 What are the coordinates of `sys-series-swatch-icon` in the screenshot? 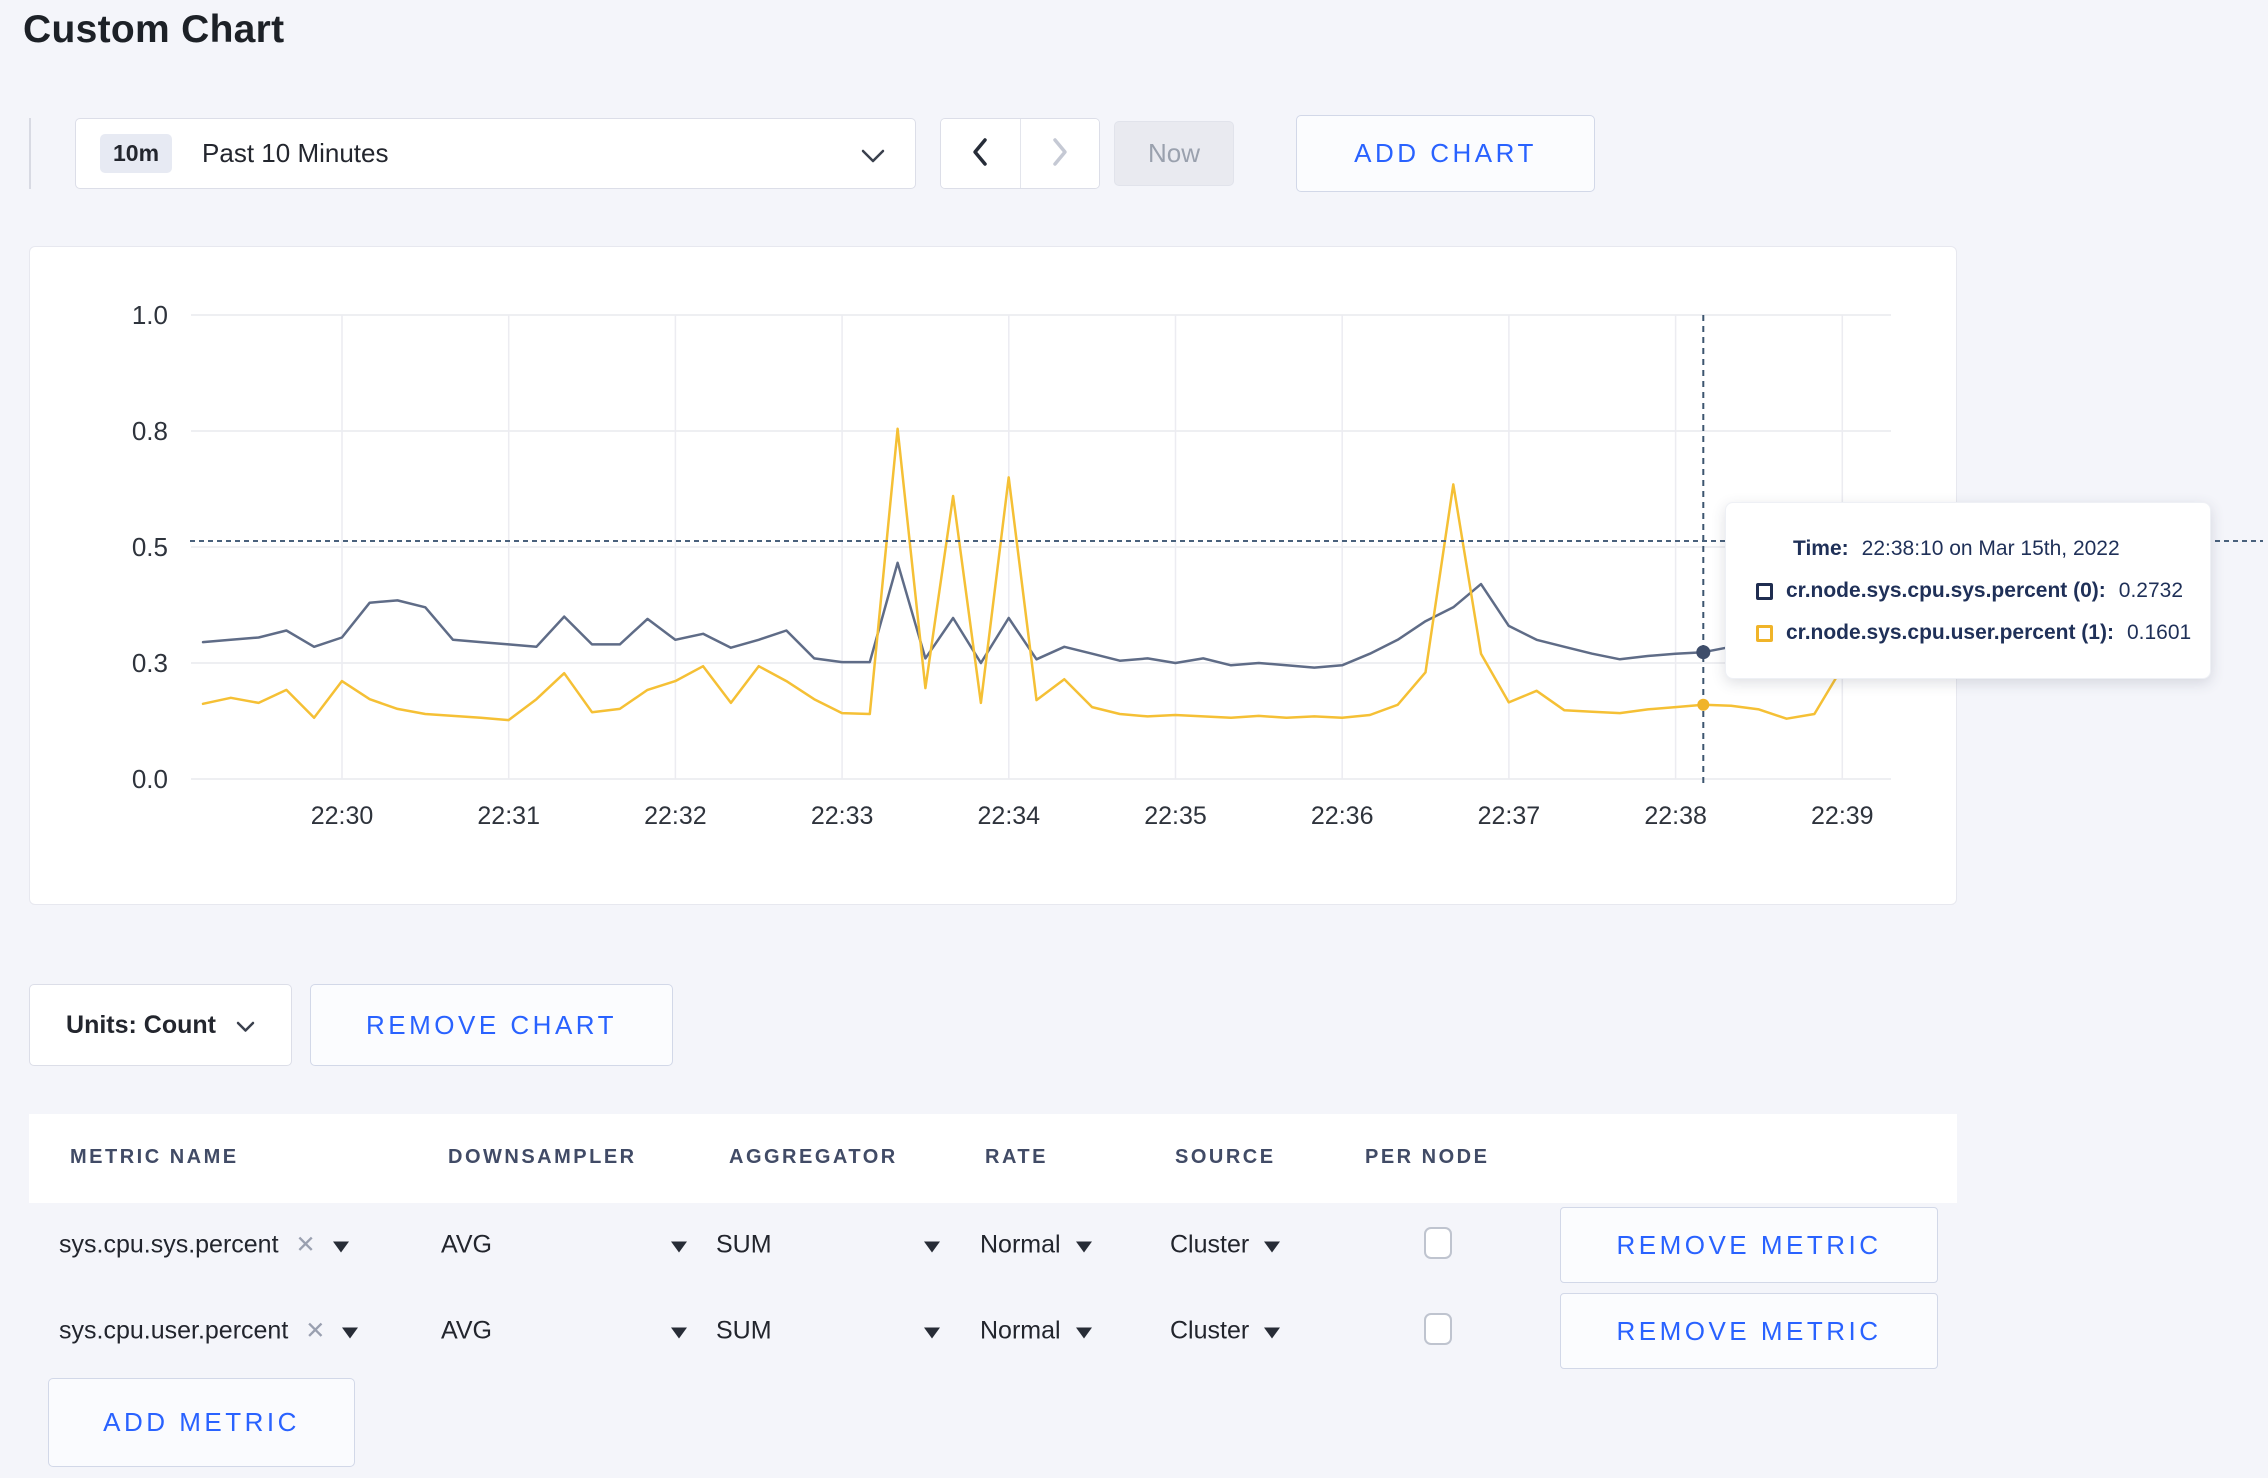 It's located at (1764, 591).